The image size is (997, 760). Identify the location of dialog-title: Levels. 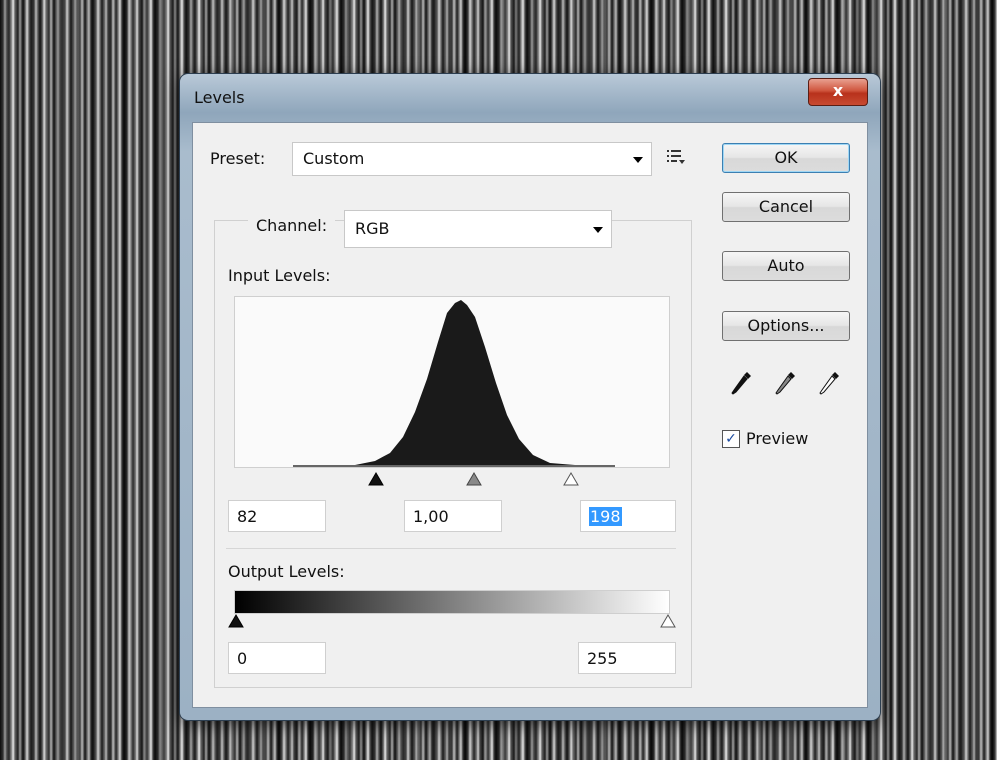
(219, 97).